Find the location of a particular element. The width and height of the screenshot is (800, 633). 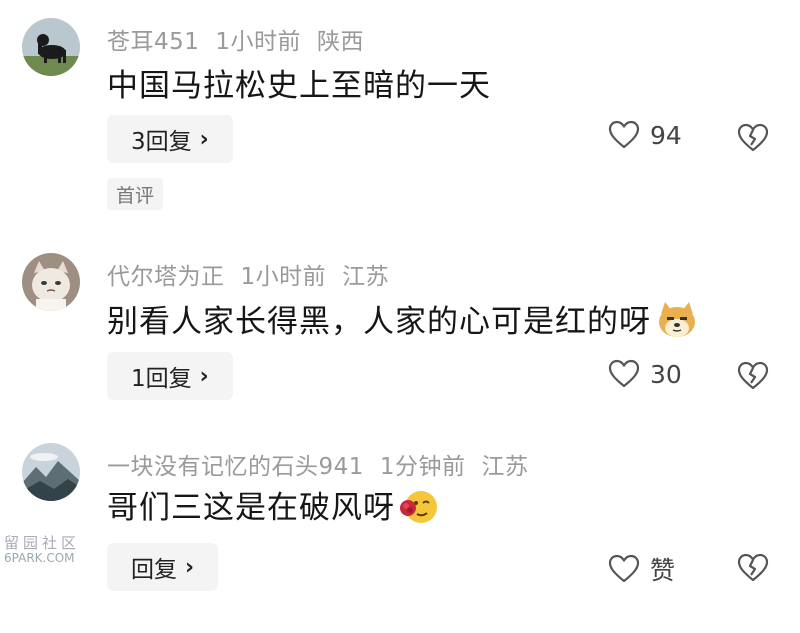

reply-button: 回复 › is located at coordinates (163, 567).